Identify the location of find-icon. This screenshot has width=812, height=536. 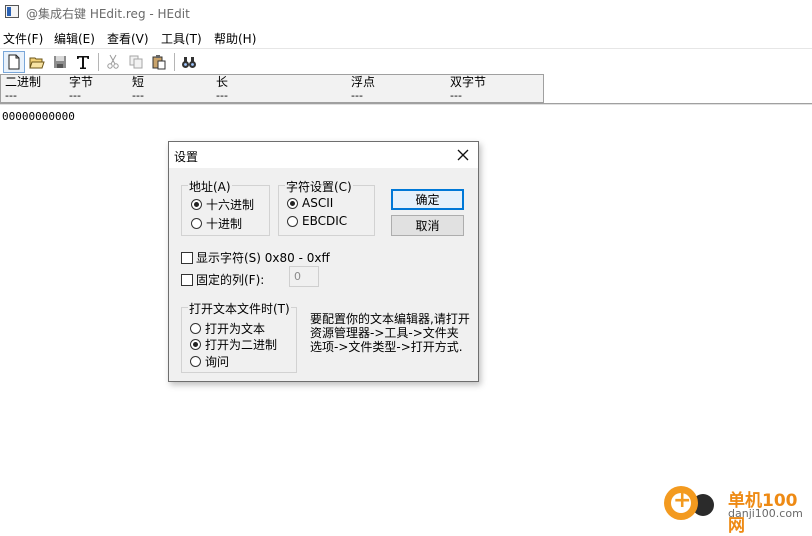
(189, 62).